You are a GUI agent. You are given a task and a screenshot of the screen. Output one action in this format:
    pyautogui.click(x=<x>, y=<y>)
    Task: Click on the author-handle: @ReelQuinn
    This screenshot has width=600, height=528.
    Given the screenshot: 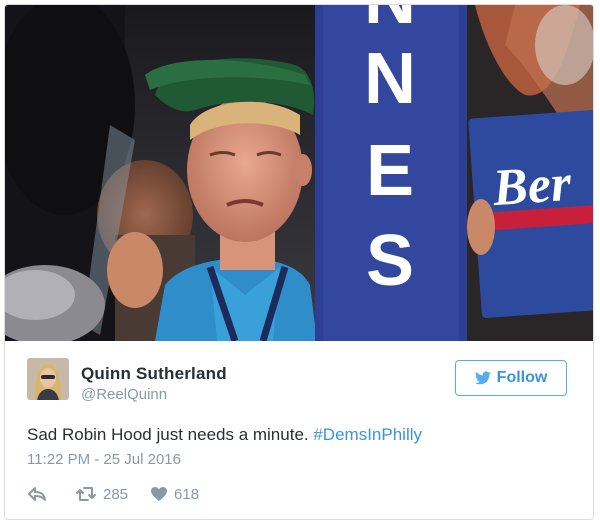 What is the action you would take?
    pyautogui.click(x=124, y=394)
    